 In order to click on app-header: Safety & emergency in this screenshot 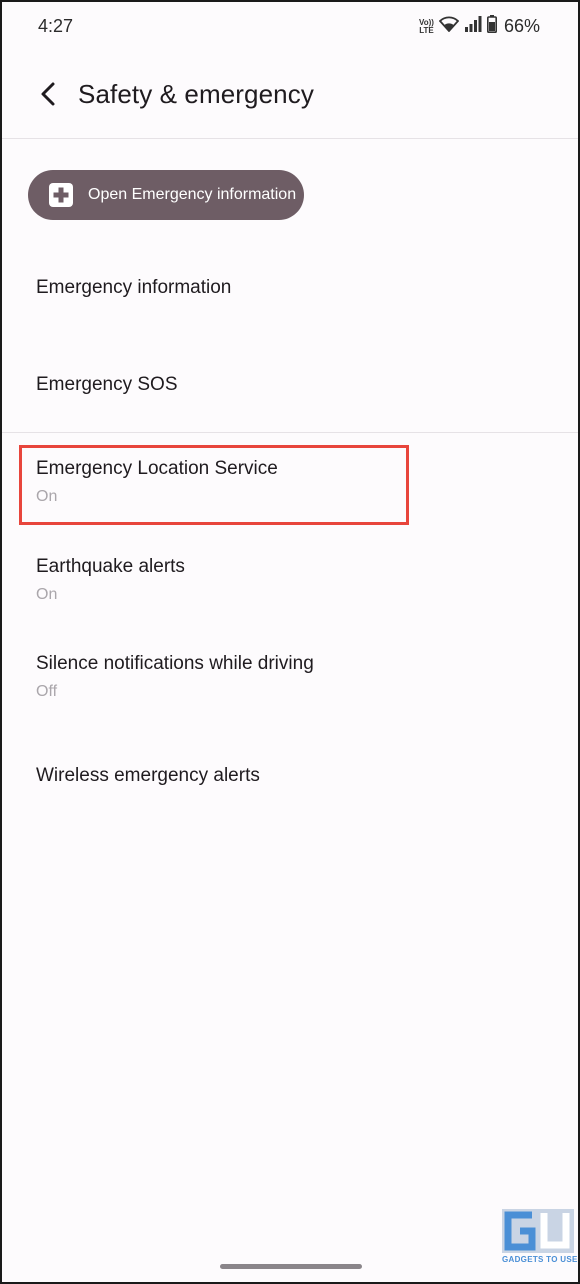, I will do `click(290, 94)`.